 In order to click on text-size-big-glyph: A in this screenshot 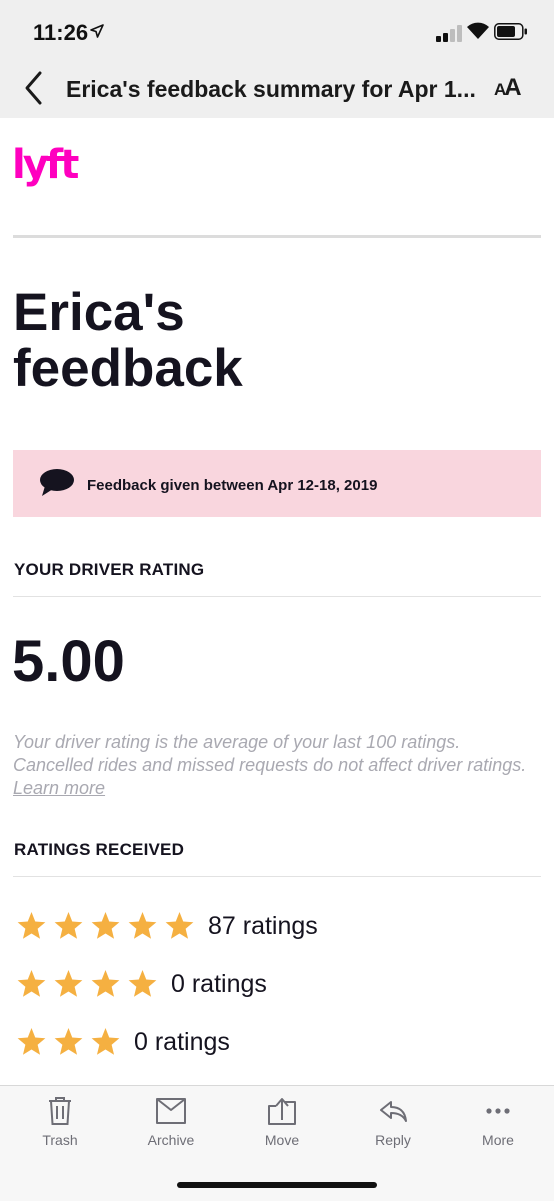, I will do `click(512, 87)`.